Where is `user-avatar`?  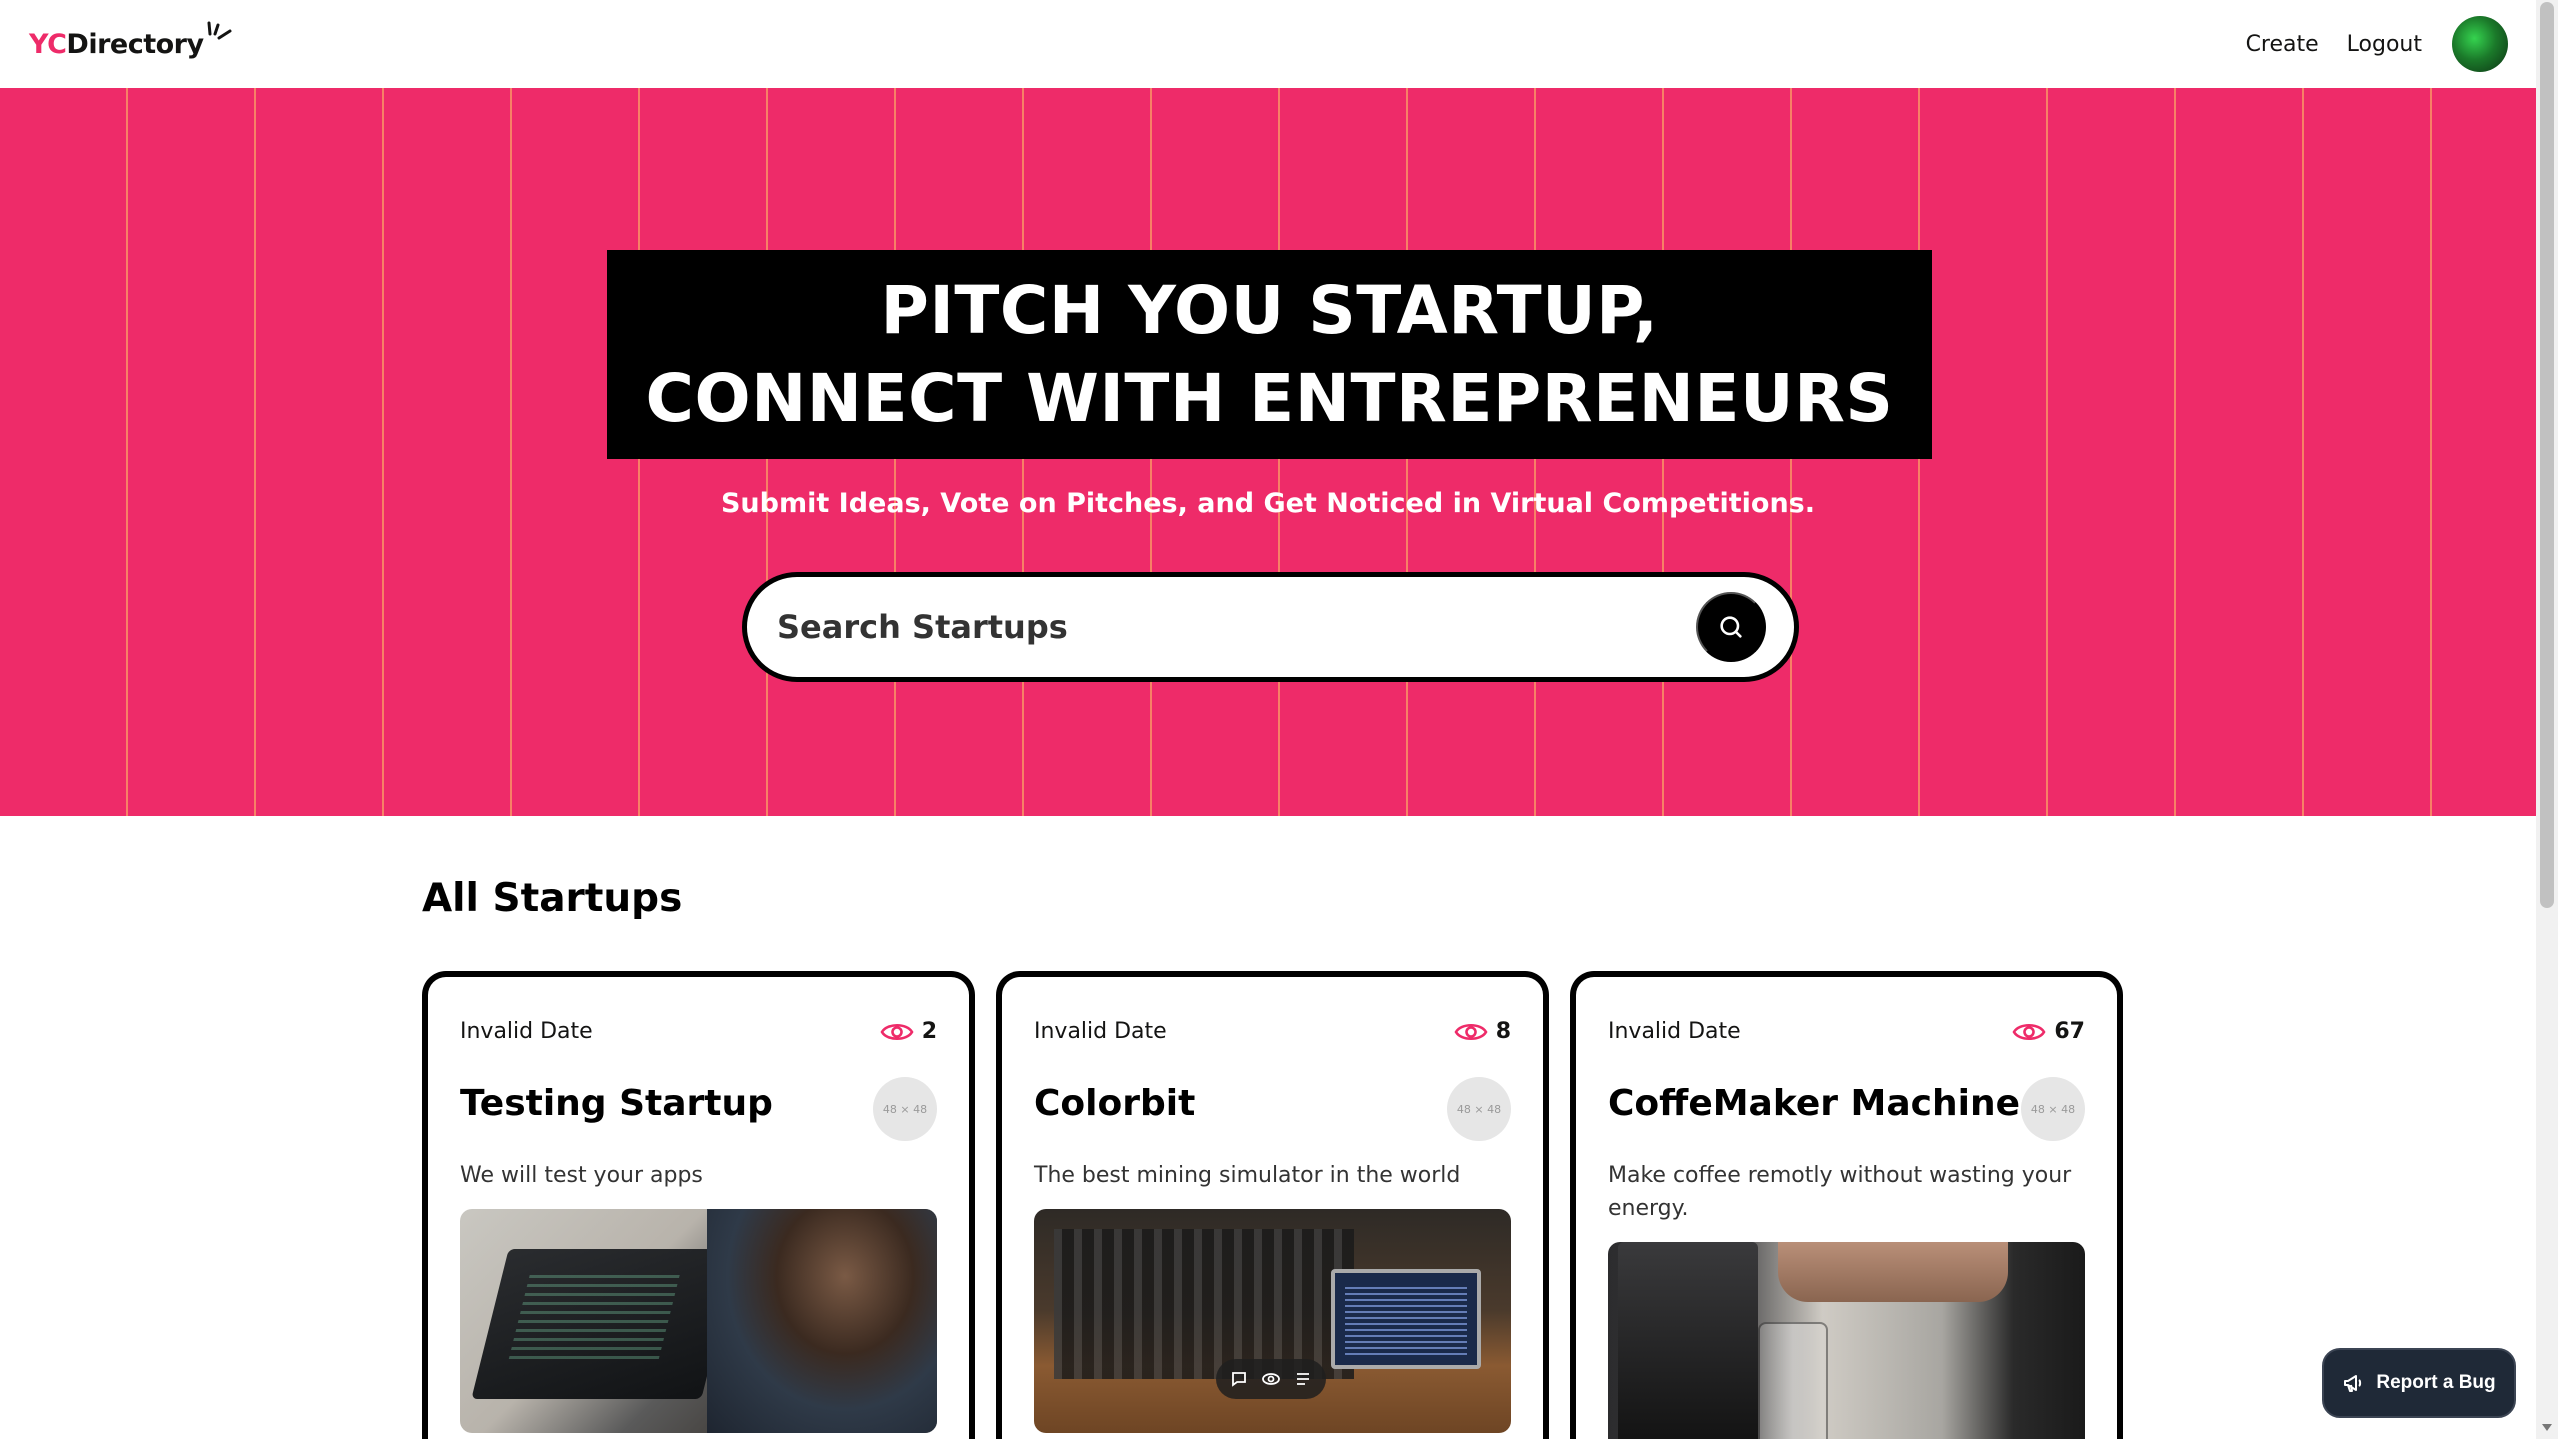
user-avatar is located at coordinates (2480, 44).